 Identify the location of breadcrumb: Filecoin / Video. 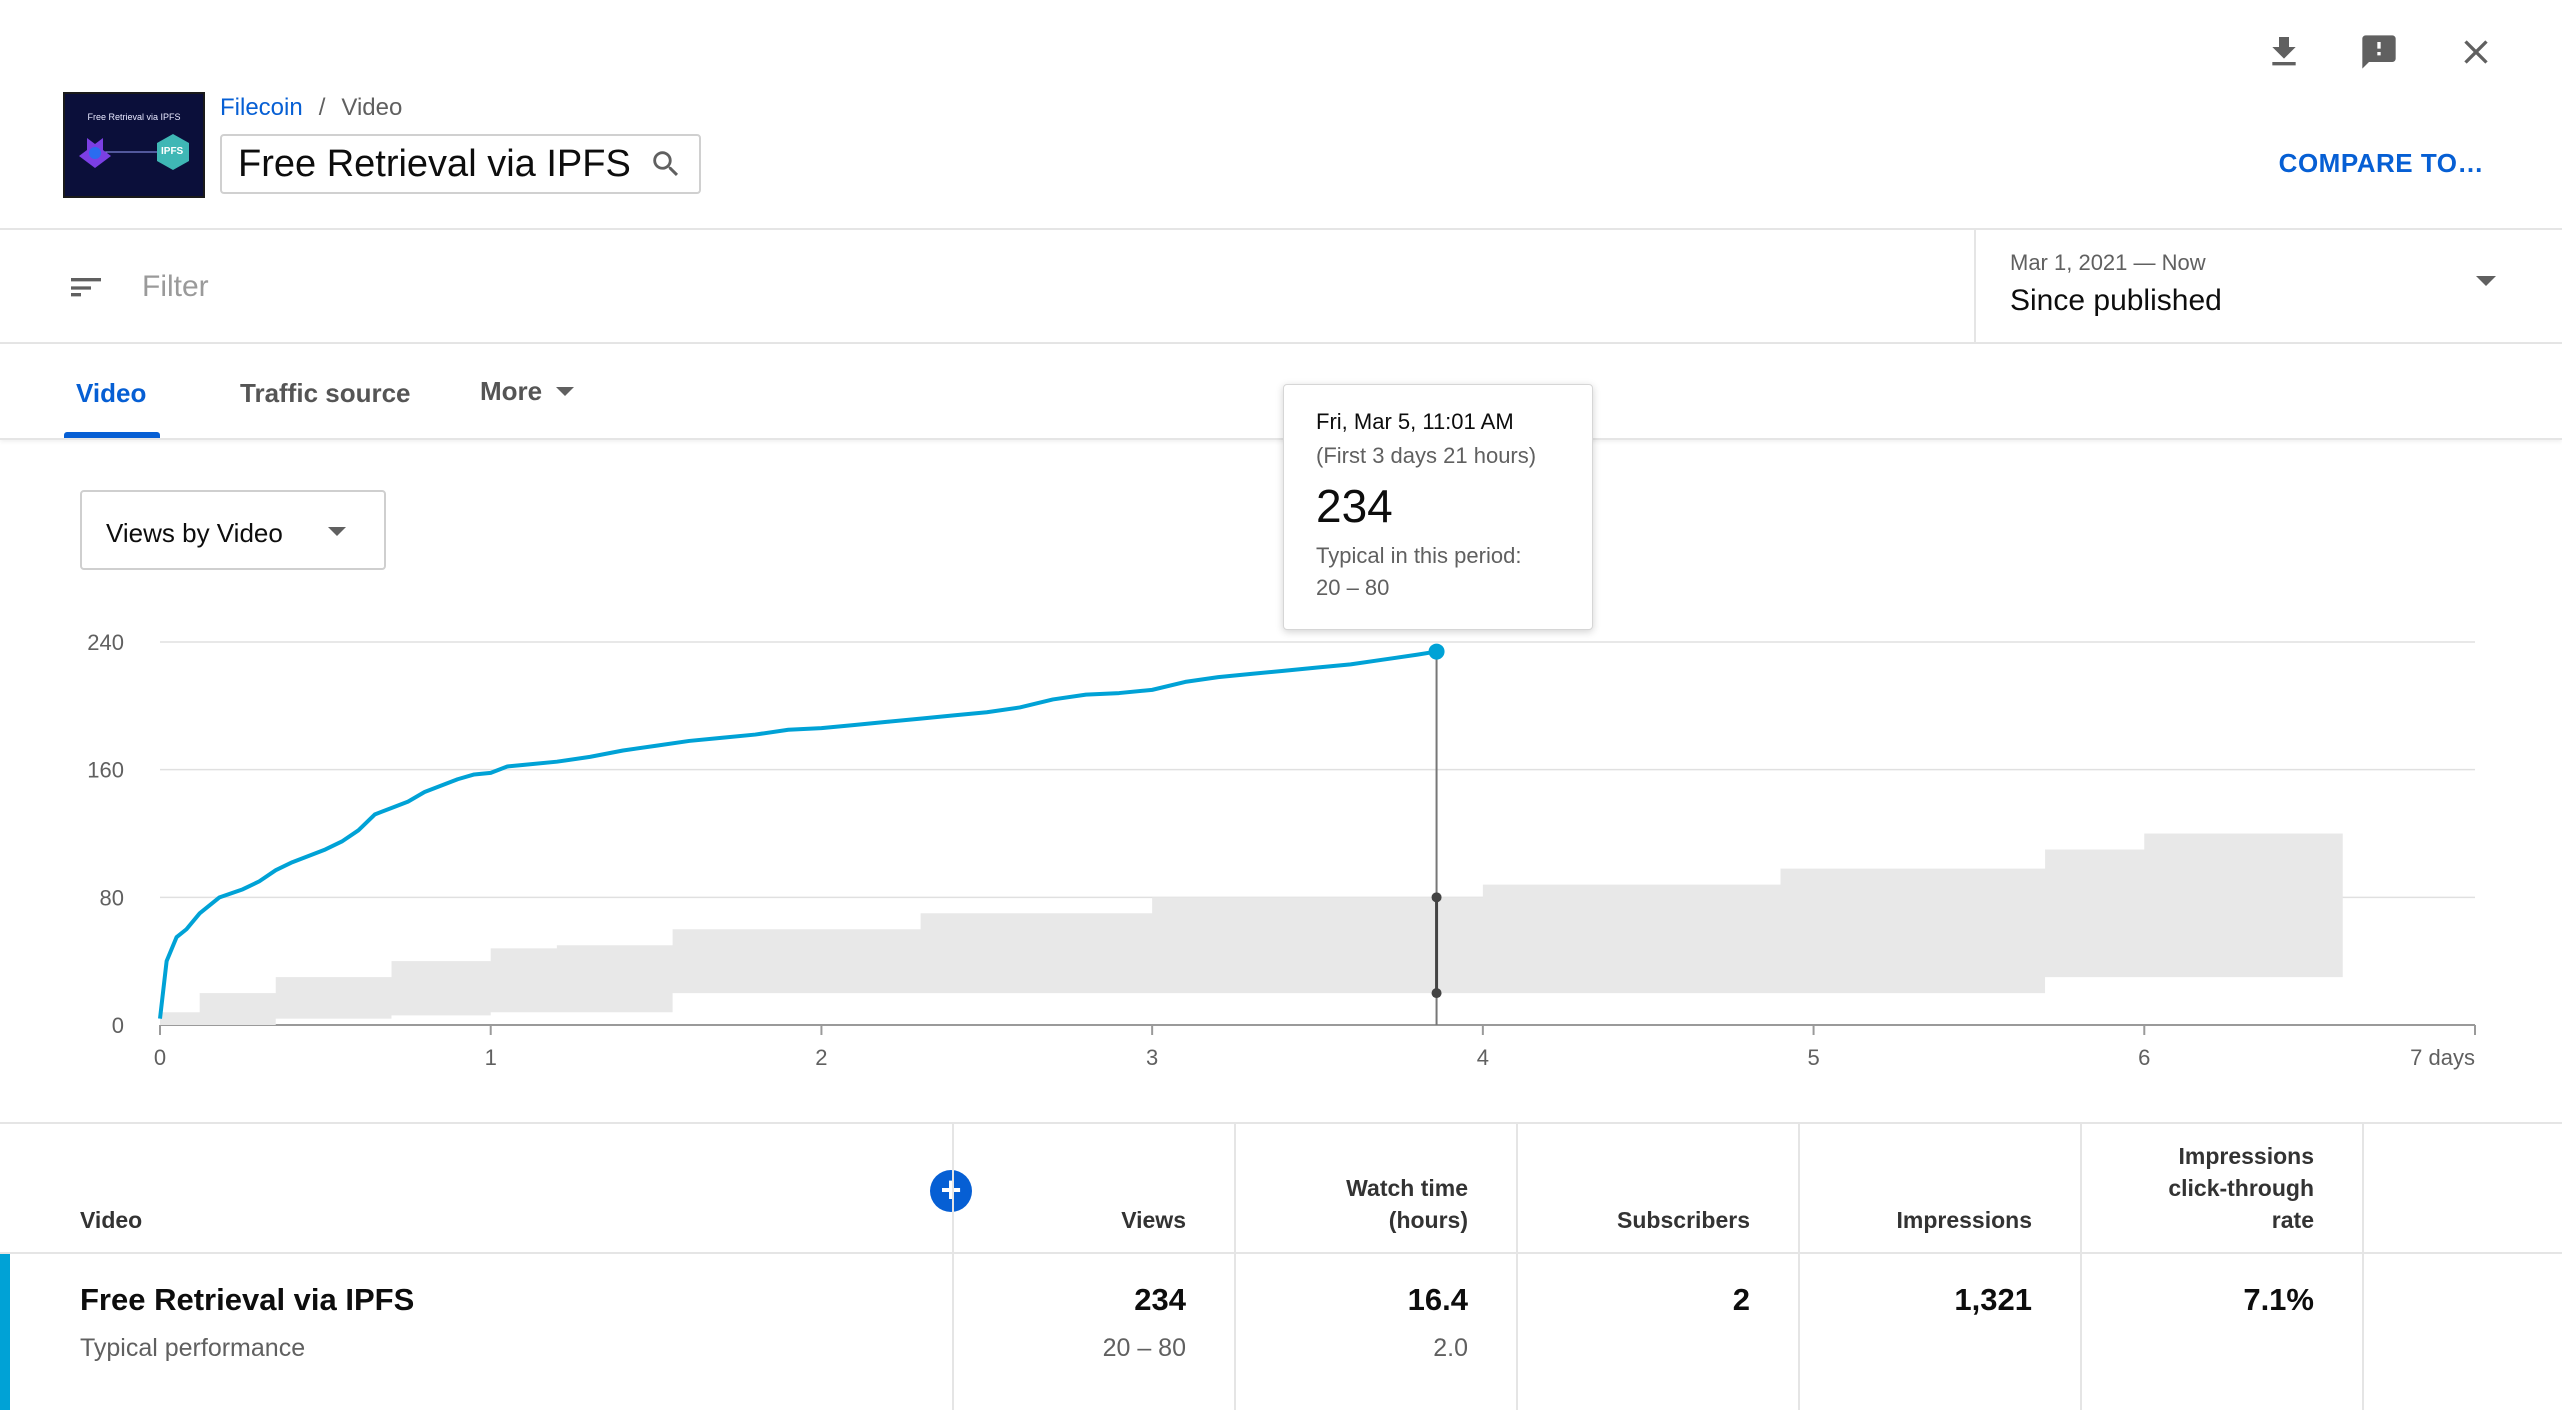
(311, 108).